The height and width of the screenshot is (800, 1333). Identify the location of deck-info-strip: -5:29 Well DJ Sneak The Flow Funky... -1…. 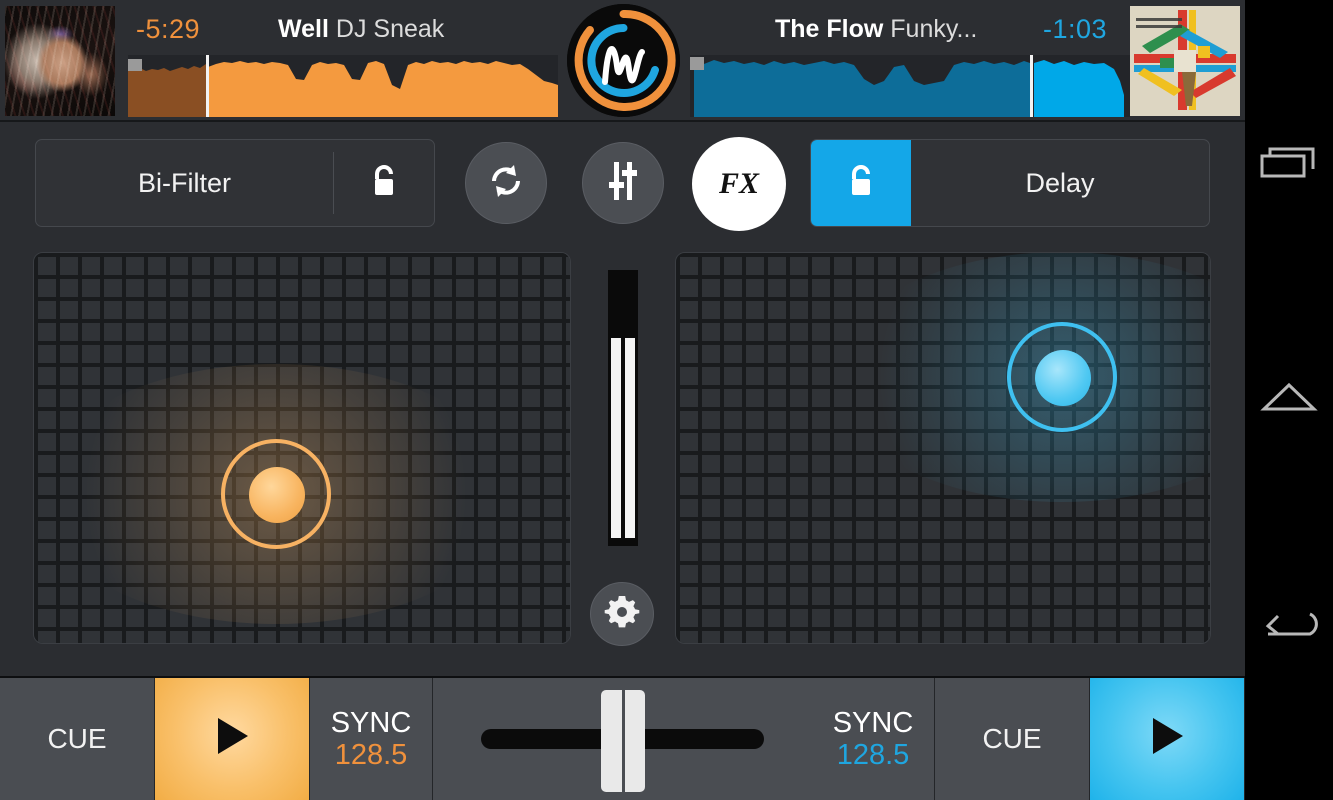
(622, 61).